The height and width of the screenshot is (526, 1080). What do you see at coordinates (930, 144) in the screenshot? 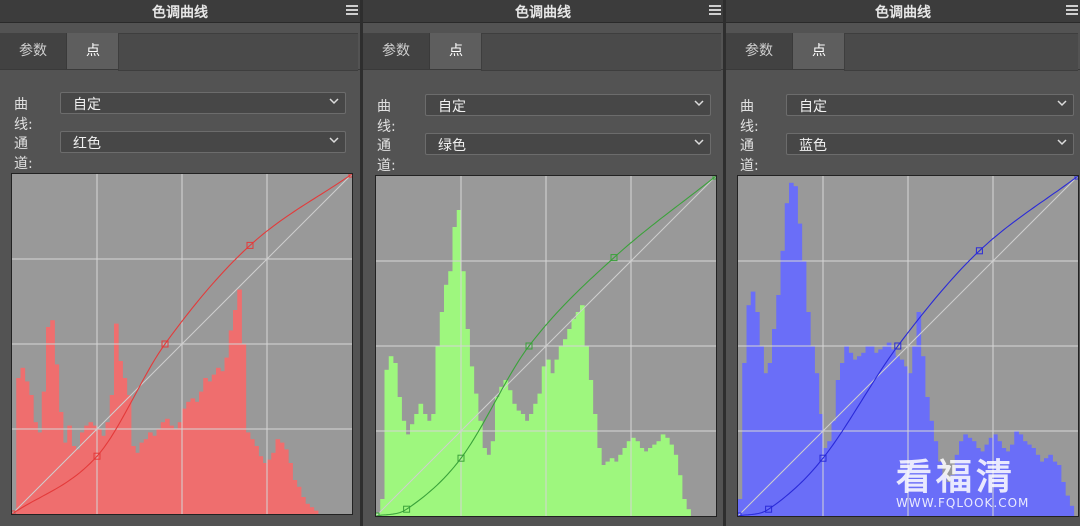
I see `channel-select: 蓝色` at bounding box center [930, 144].